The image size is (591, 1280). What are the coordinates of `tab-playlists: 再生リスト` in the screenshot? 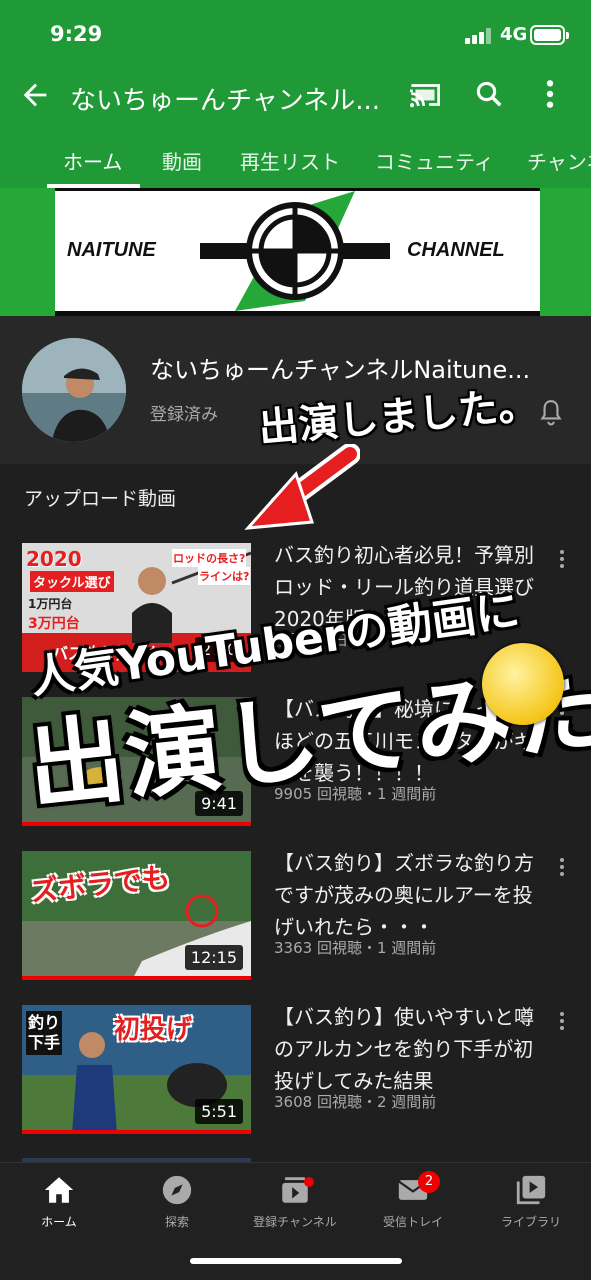 It's located at (290, 160).